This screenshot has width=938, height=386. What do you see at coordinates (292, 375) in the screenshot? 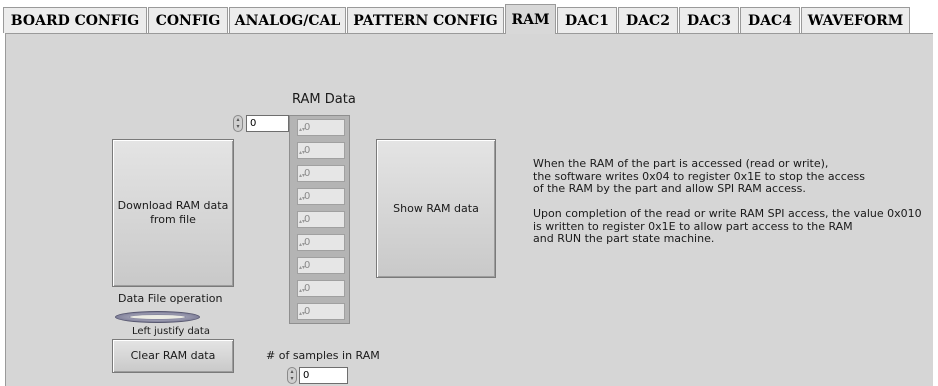
I see `samples-spinner: ▴ ▾` at bounding box center [292, 375].